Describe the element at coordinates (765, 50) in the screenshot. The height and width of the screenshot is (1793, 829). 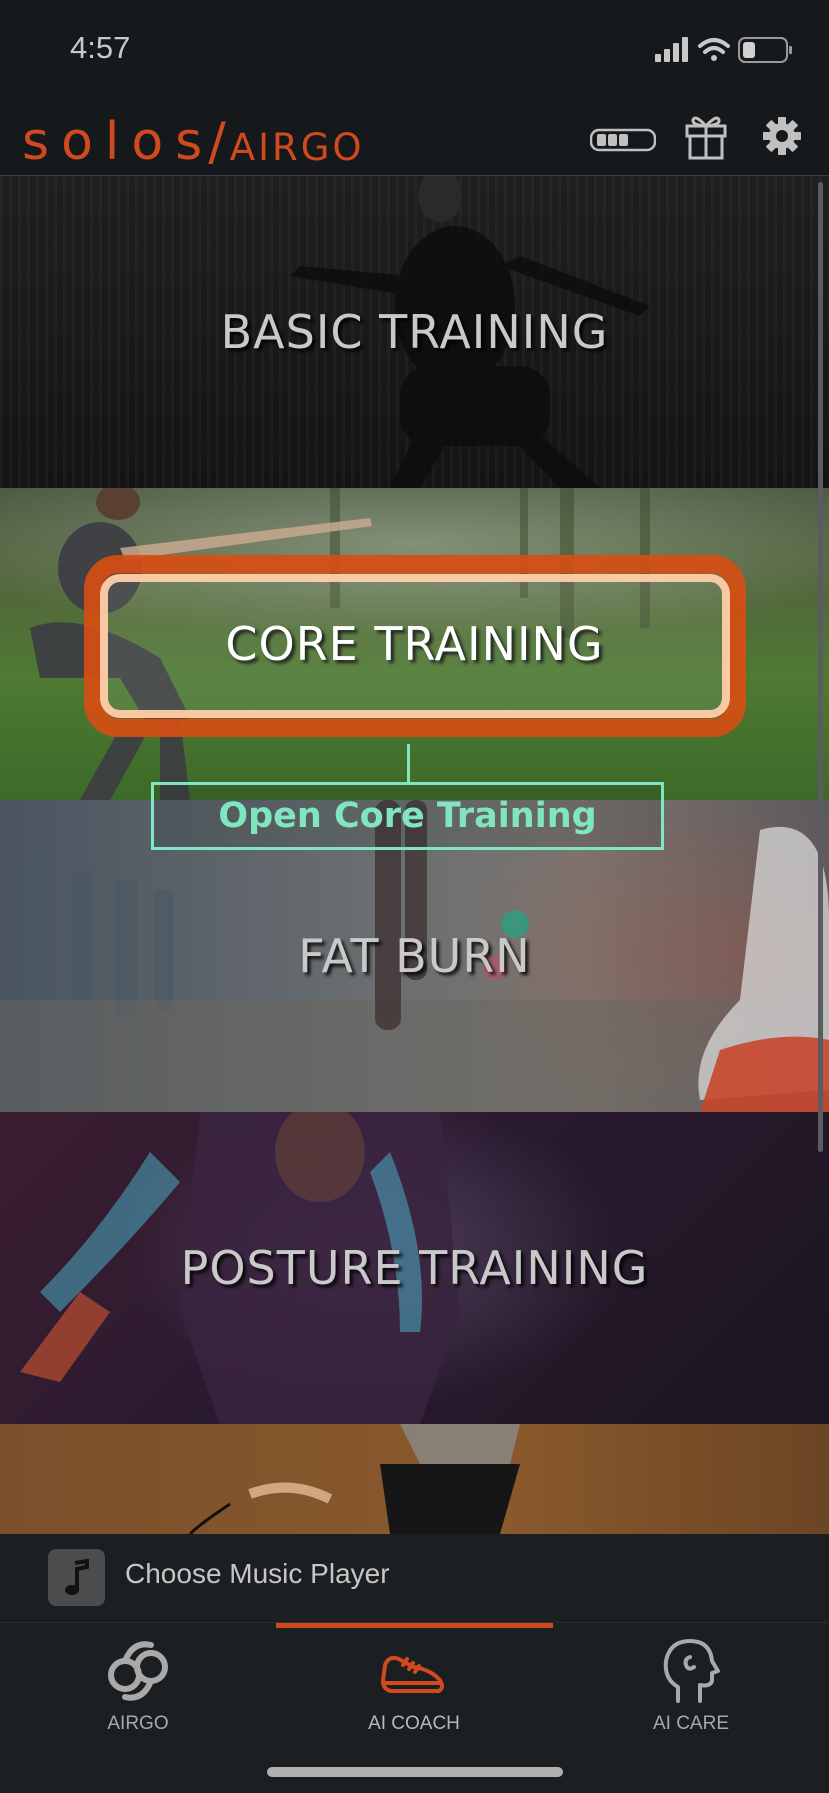
I see `battery-icon` at that location.